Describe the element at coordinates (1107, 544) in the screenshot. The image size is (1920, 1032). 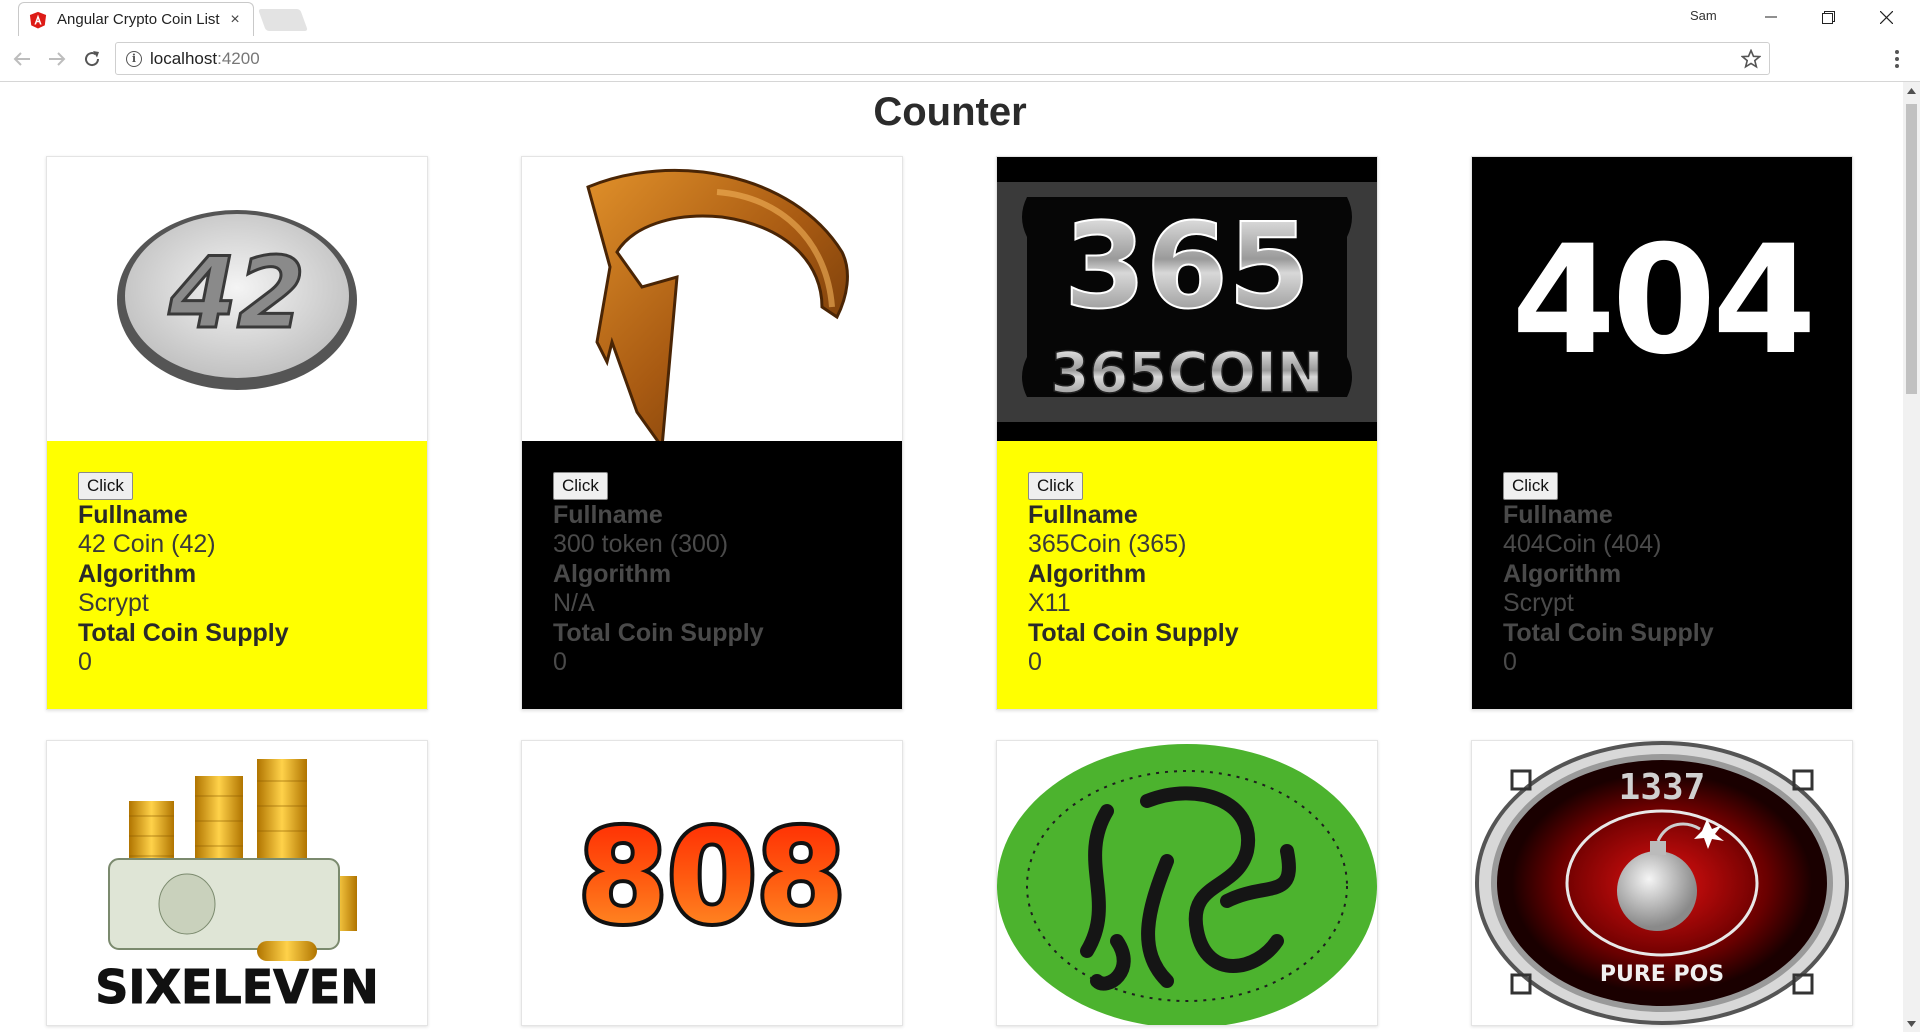
I see `fullname-value: 365Coin (365)` at that location.